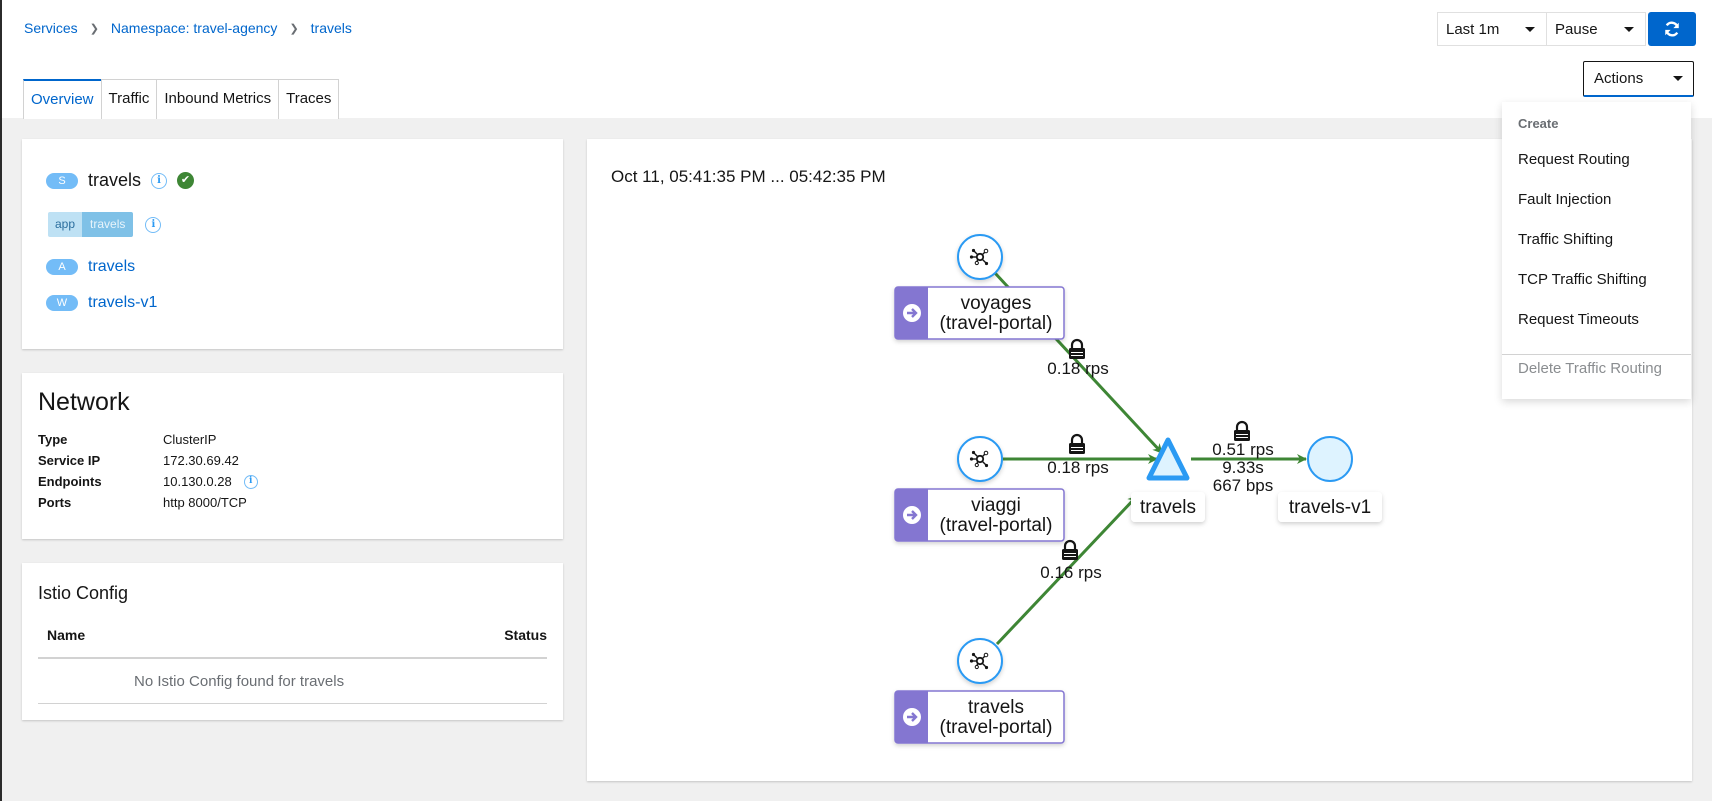 Image resolution: width=1712 pixels, height=801 pixels. Describe the element at coordinates (996, 505) in the screenshot. I see `node-label-name: viaggi` at that location.